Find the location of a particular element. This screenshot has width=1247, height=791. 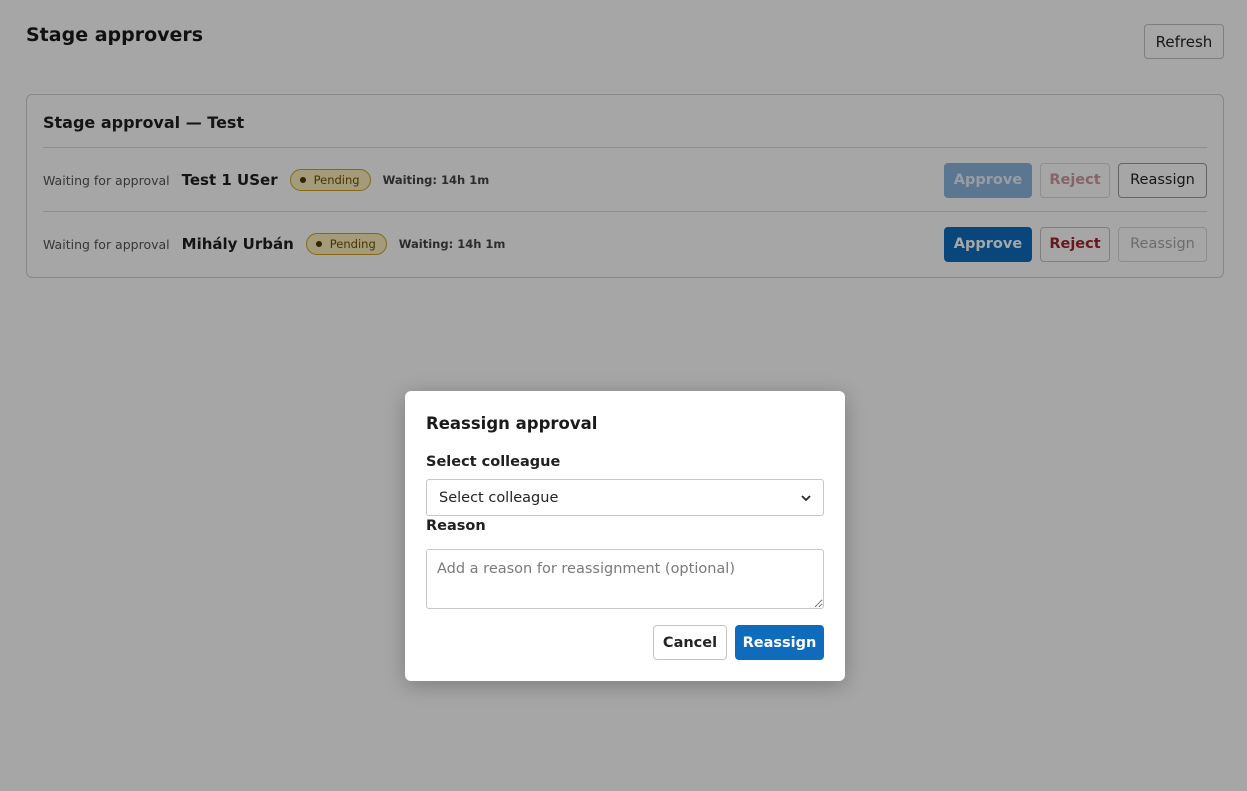

reason-textarea is located at coordinates (625, 579).